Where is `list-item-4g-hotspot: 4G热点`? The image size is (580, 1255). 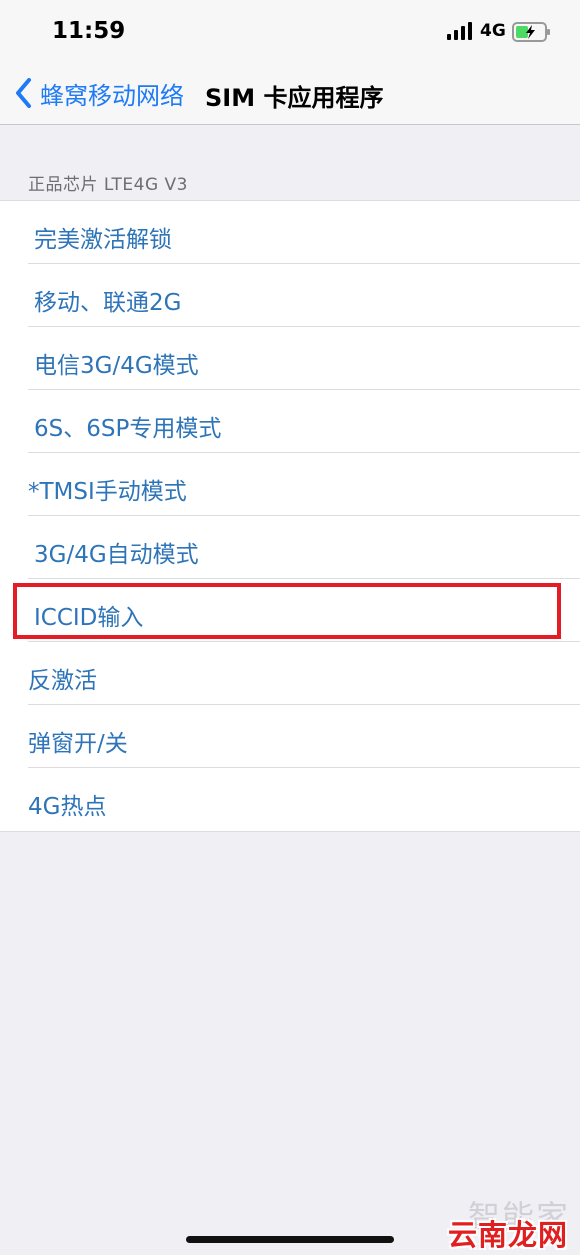 list-item-4g-hotspot: 4G热点 is located at coordinates (290, 799).